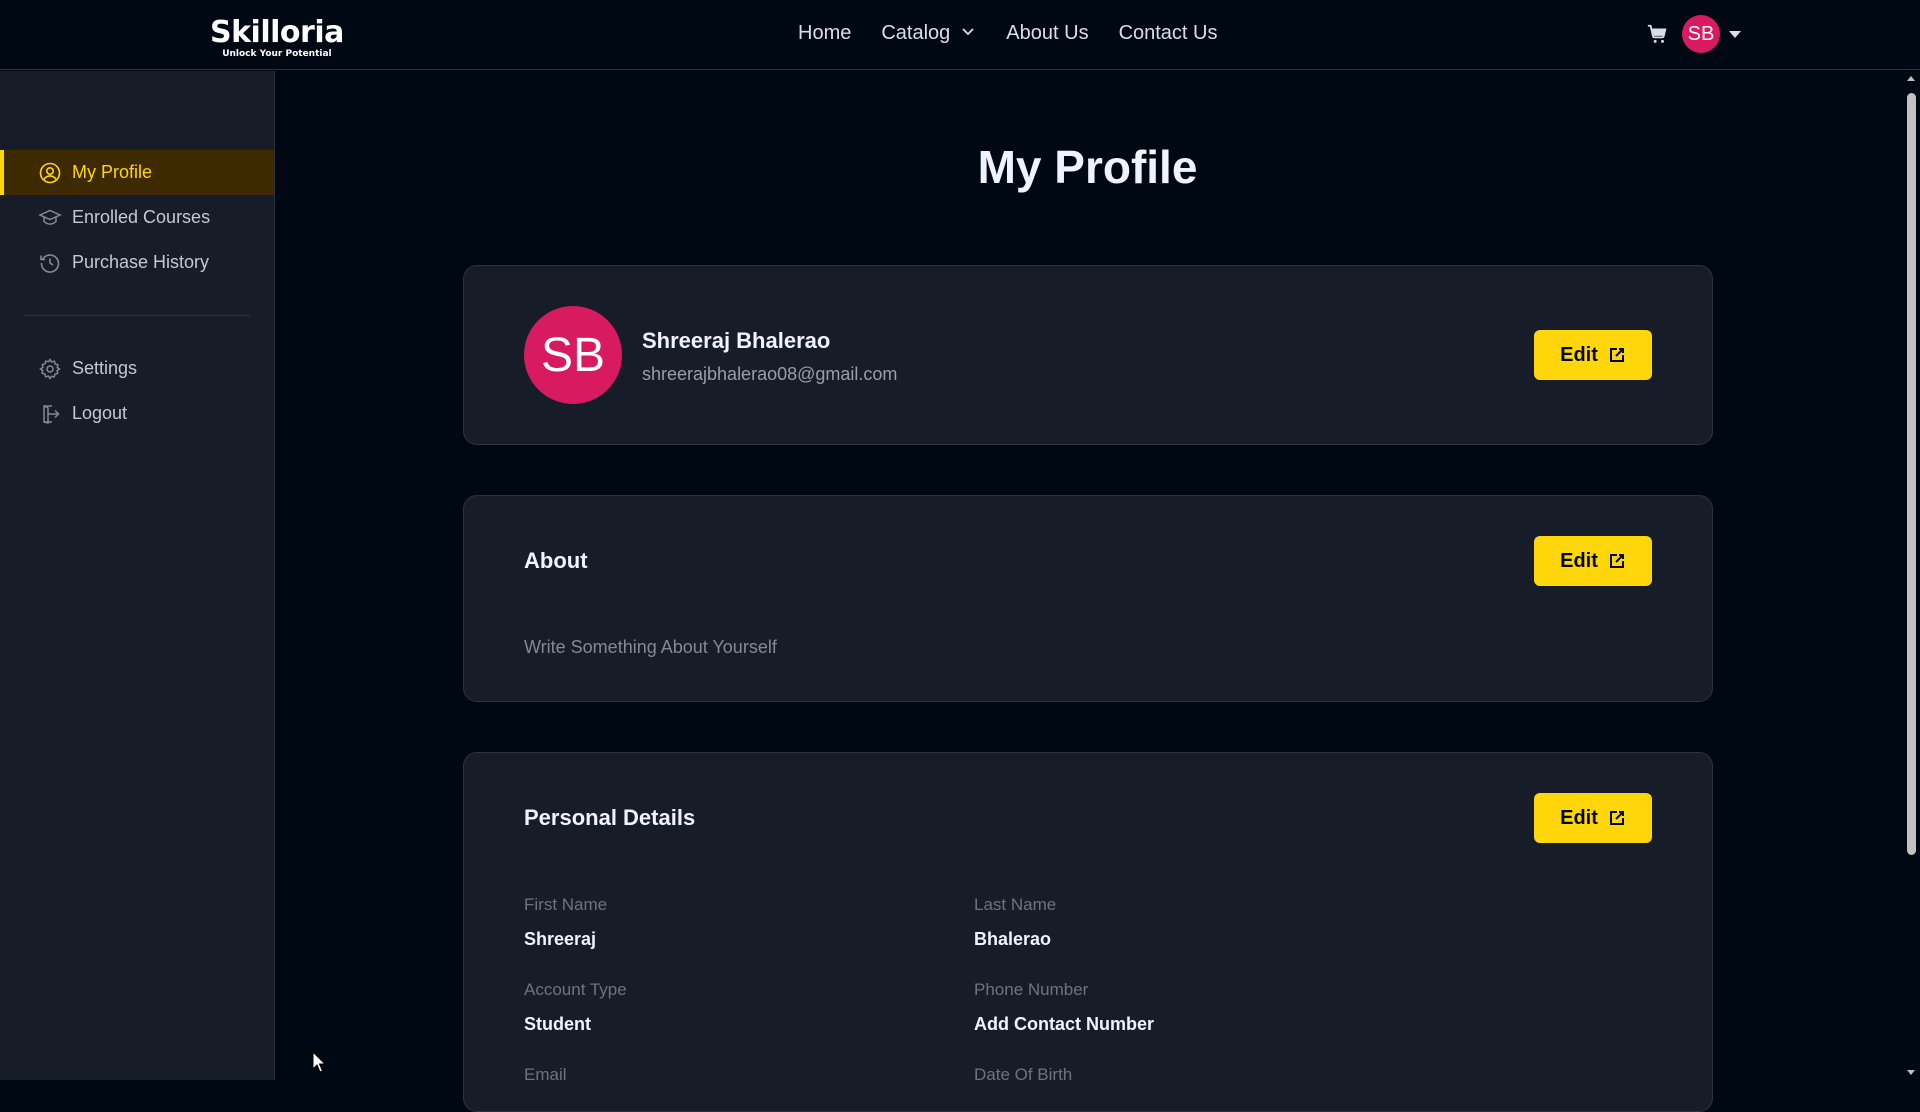 This screenshot has width=1920, height=1112. I want to click on profile-email: shreerajbhalerao08@gmail.com, so click(770, 374).